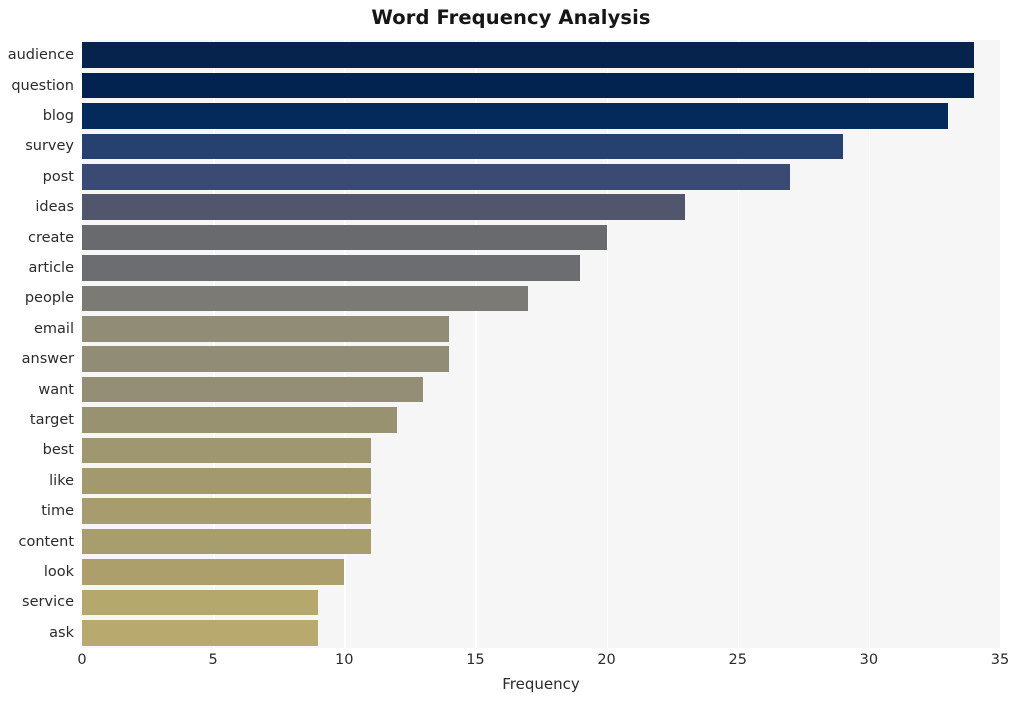 Image resolution: width=1022 pixels, height=701 pixels. I want to click on x-tick-label-25: 25, so click(737, 660).